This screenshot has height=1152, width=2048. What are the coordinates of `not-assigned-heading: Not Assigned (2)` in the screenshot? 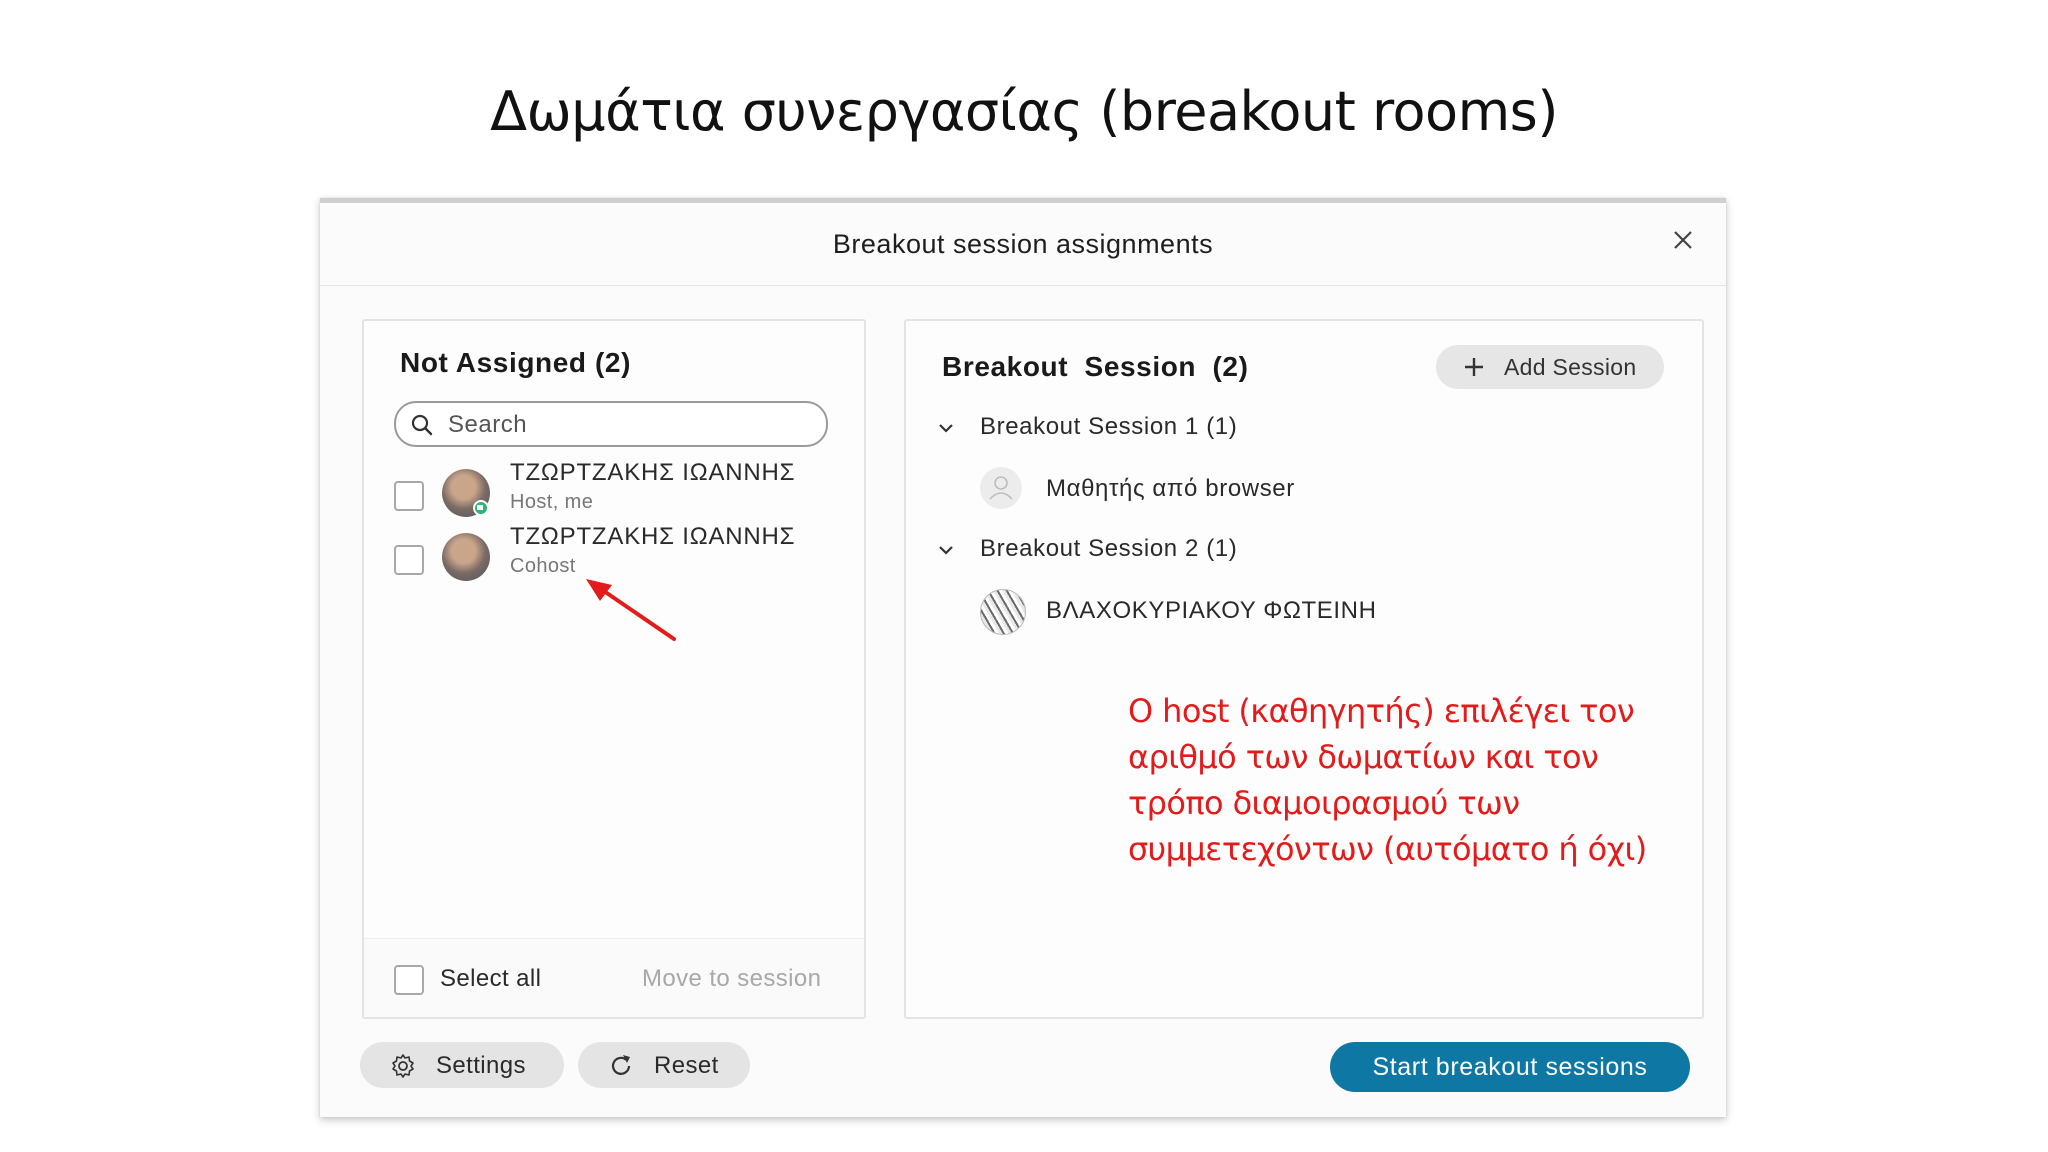 It's located at (516, 362).